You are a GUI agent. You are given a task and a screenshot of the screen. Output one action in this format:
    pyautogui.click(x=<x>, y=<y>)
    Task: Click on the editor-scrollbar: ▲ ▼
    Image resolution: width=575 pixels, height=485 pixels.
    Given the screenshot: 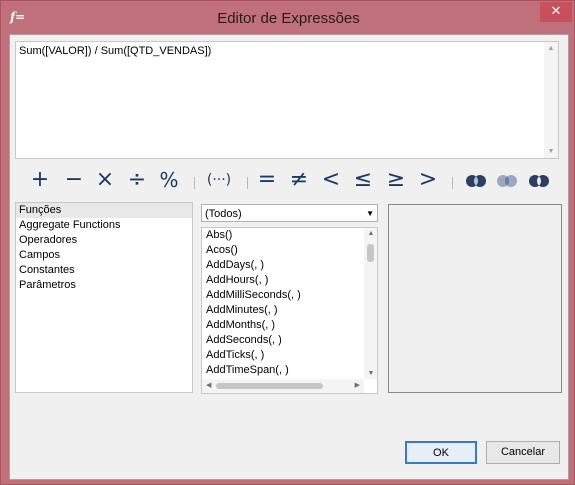 What is the action you would take?
    pyautogui.click(x=551, y=100)
    